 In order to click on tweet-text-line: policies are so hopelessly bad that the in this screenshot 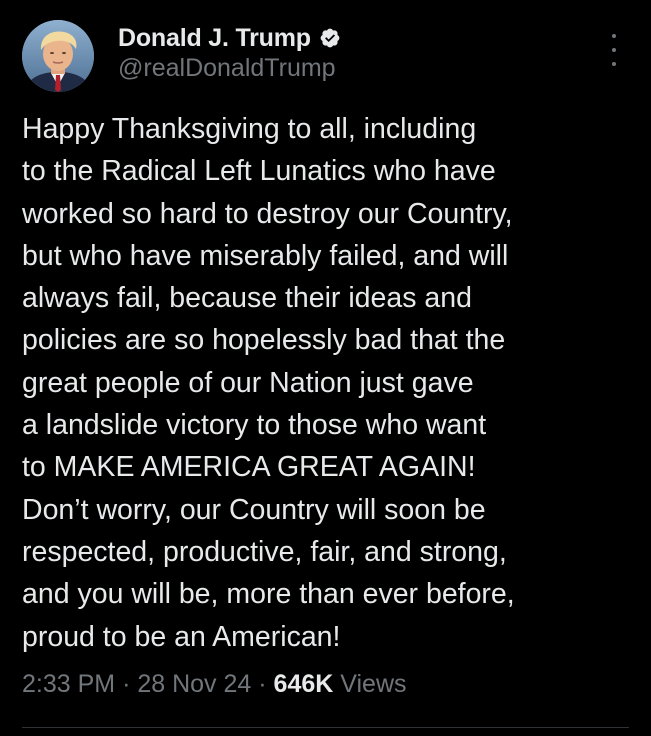, I will do `click(264, 340)`.